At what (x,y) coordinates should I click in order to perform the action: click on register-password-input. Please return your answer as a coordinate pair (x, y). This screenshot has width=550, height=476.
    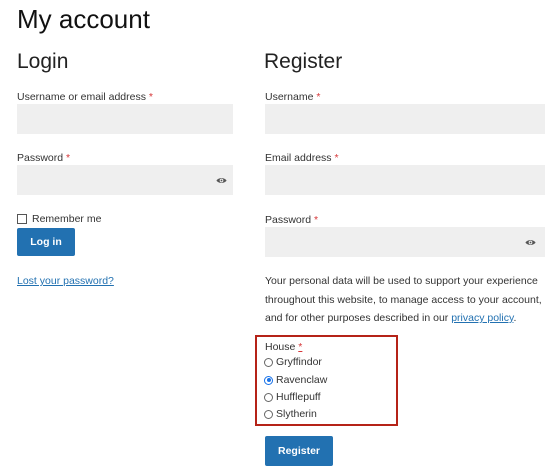
    Looking at the image, I should click on (405, 242).